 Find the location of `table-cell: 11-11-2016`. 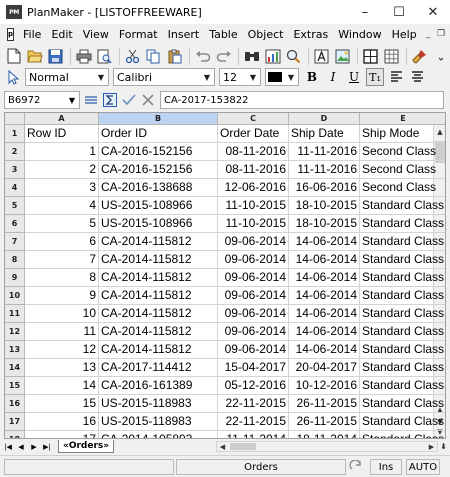

table-cell: 11-11-2016 is located at coordinates (324, 170).